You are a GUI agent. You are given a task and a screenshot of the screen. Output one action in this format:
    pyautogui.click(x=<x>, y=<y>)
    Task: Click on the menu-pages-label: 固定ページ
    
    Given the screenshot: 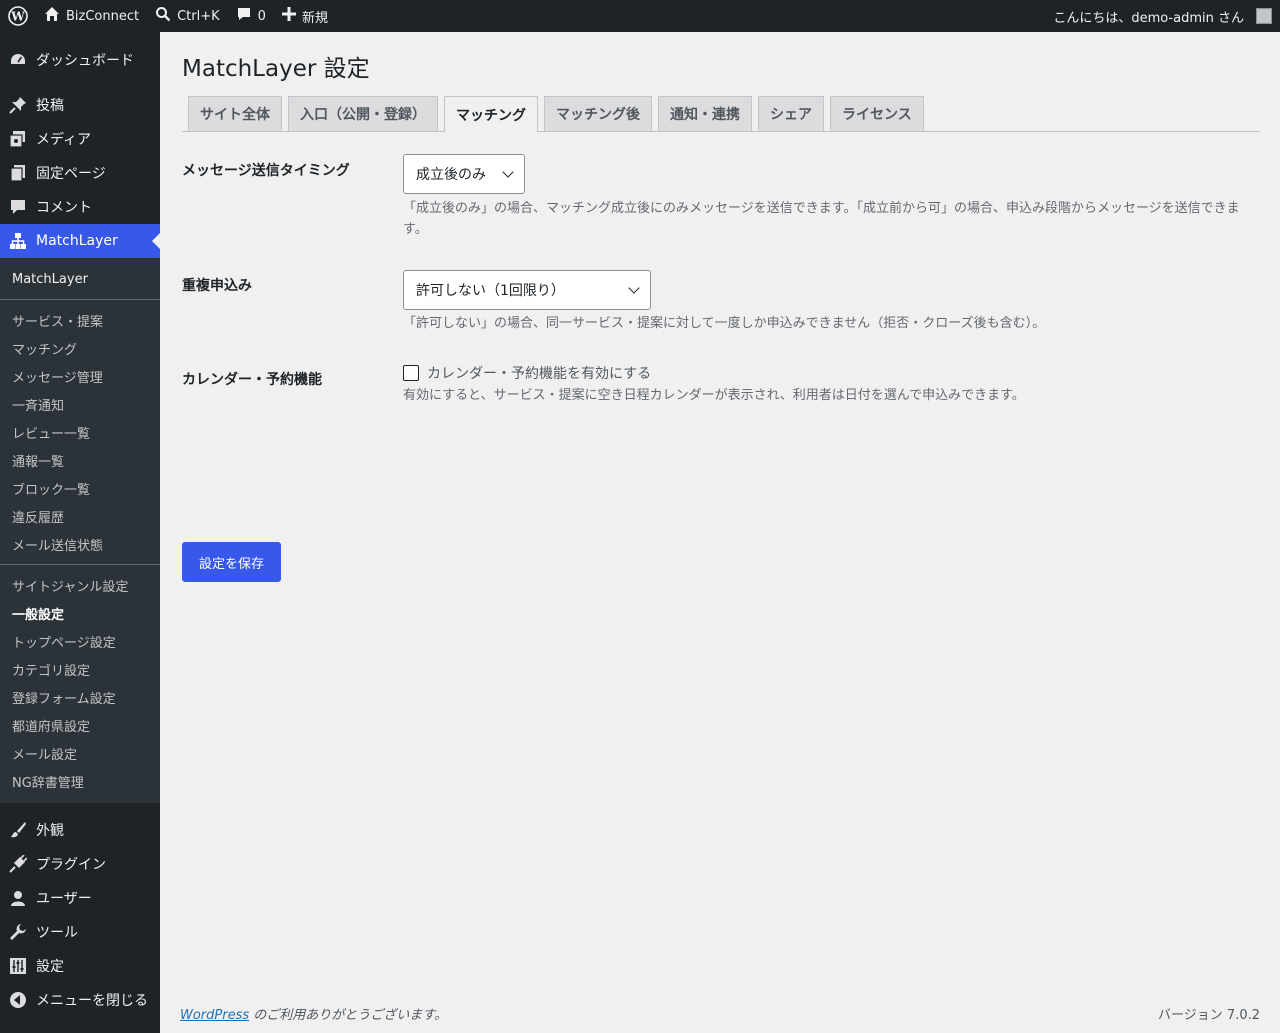 What is the action you would take?
    pyautogui.click(x=71, y=174)
    